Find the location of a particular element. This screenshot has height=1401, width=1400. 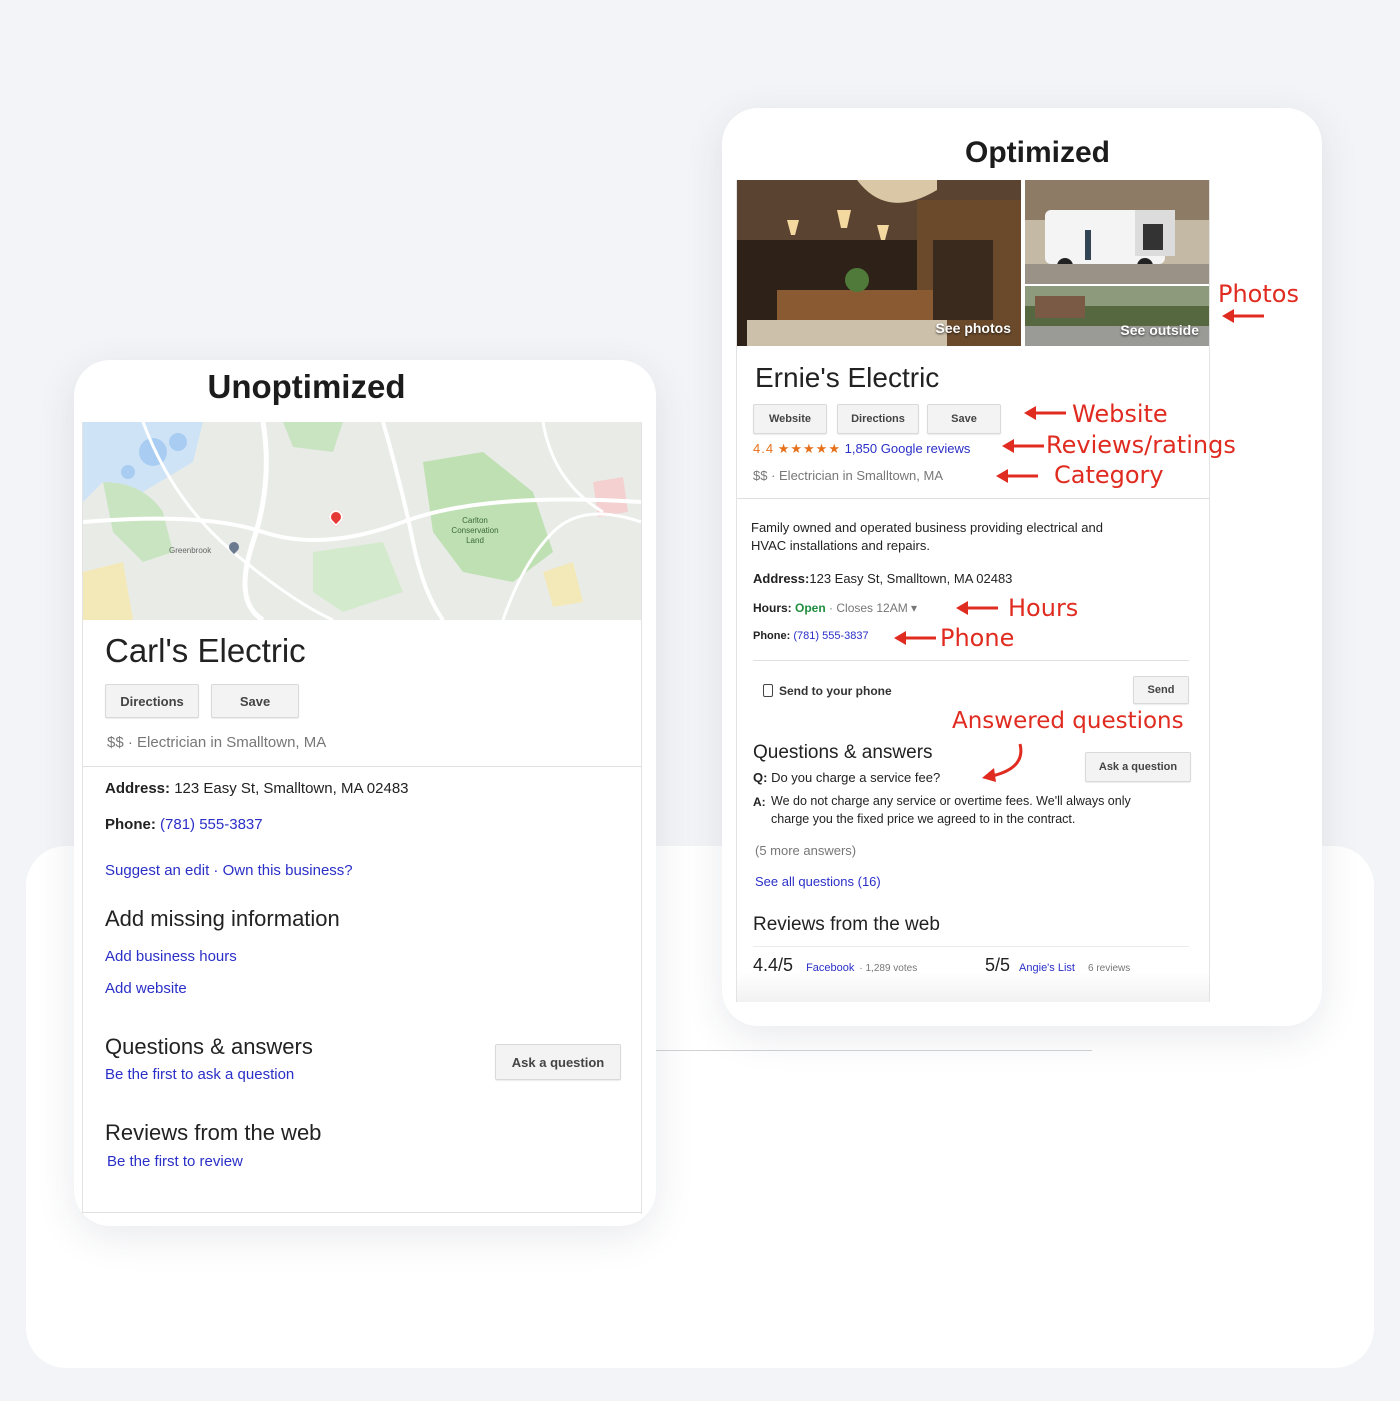

hours-label: Hours: is located at coordinates (772, 608).